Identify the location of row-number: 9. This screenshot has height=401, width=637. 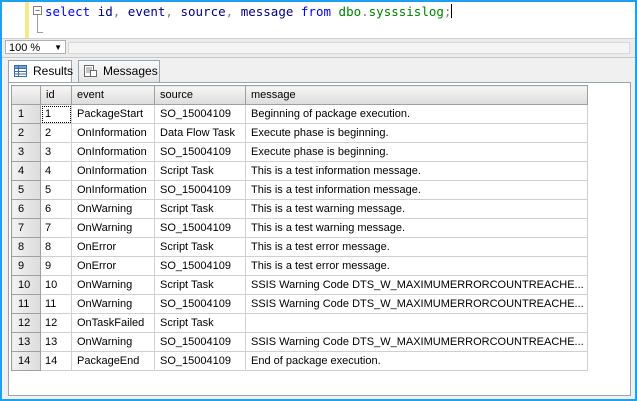
(26, 266).